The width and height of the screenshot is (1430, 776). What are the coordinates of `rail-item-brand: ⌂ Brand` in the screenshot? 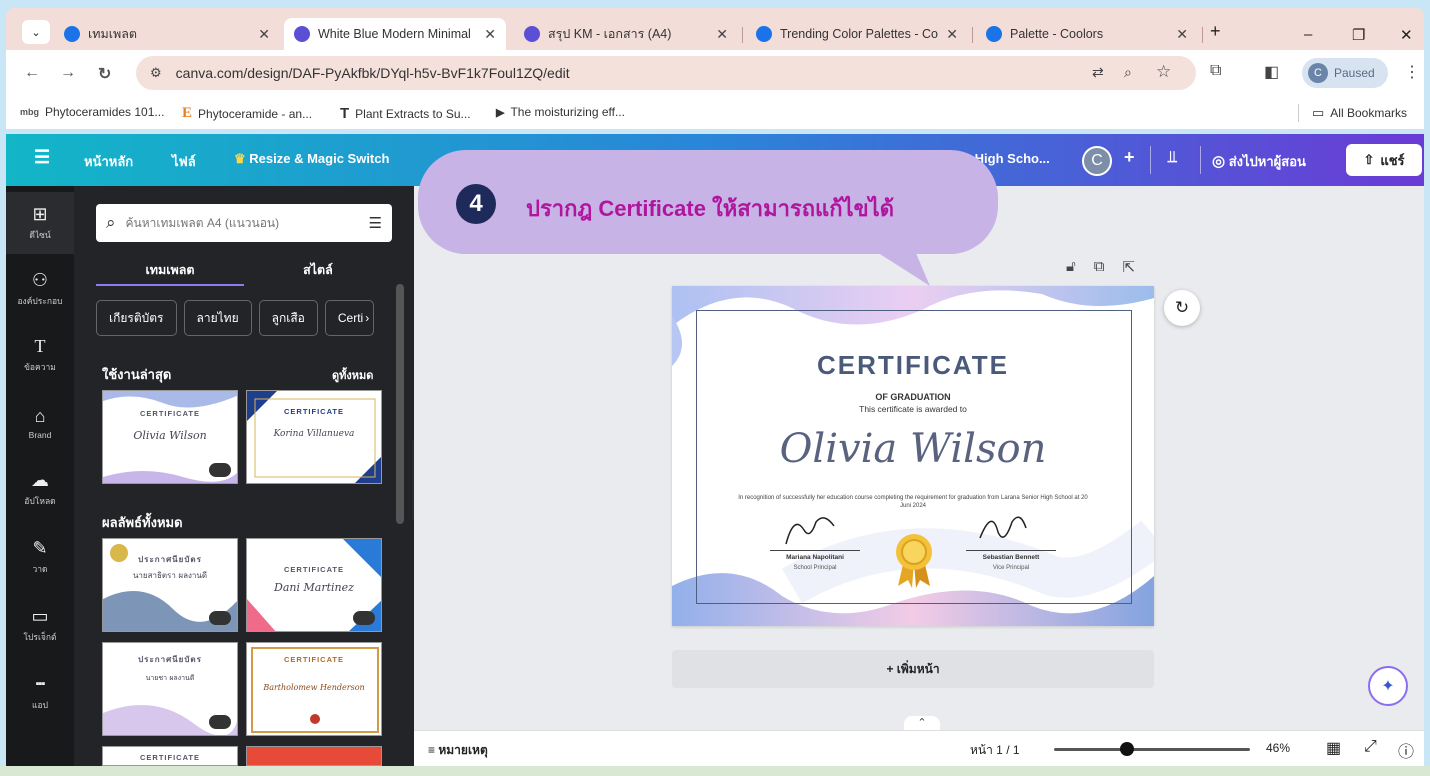 It's located at (40, 423).